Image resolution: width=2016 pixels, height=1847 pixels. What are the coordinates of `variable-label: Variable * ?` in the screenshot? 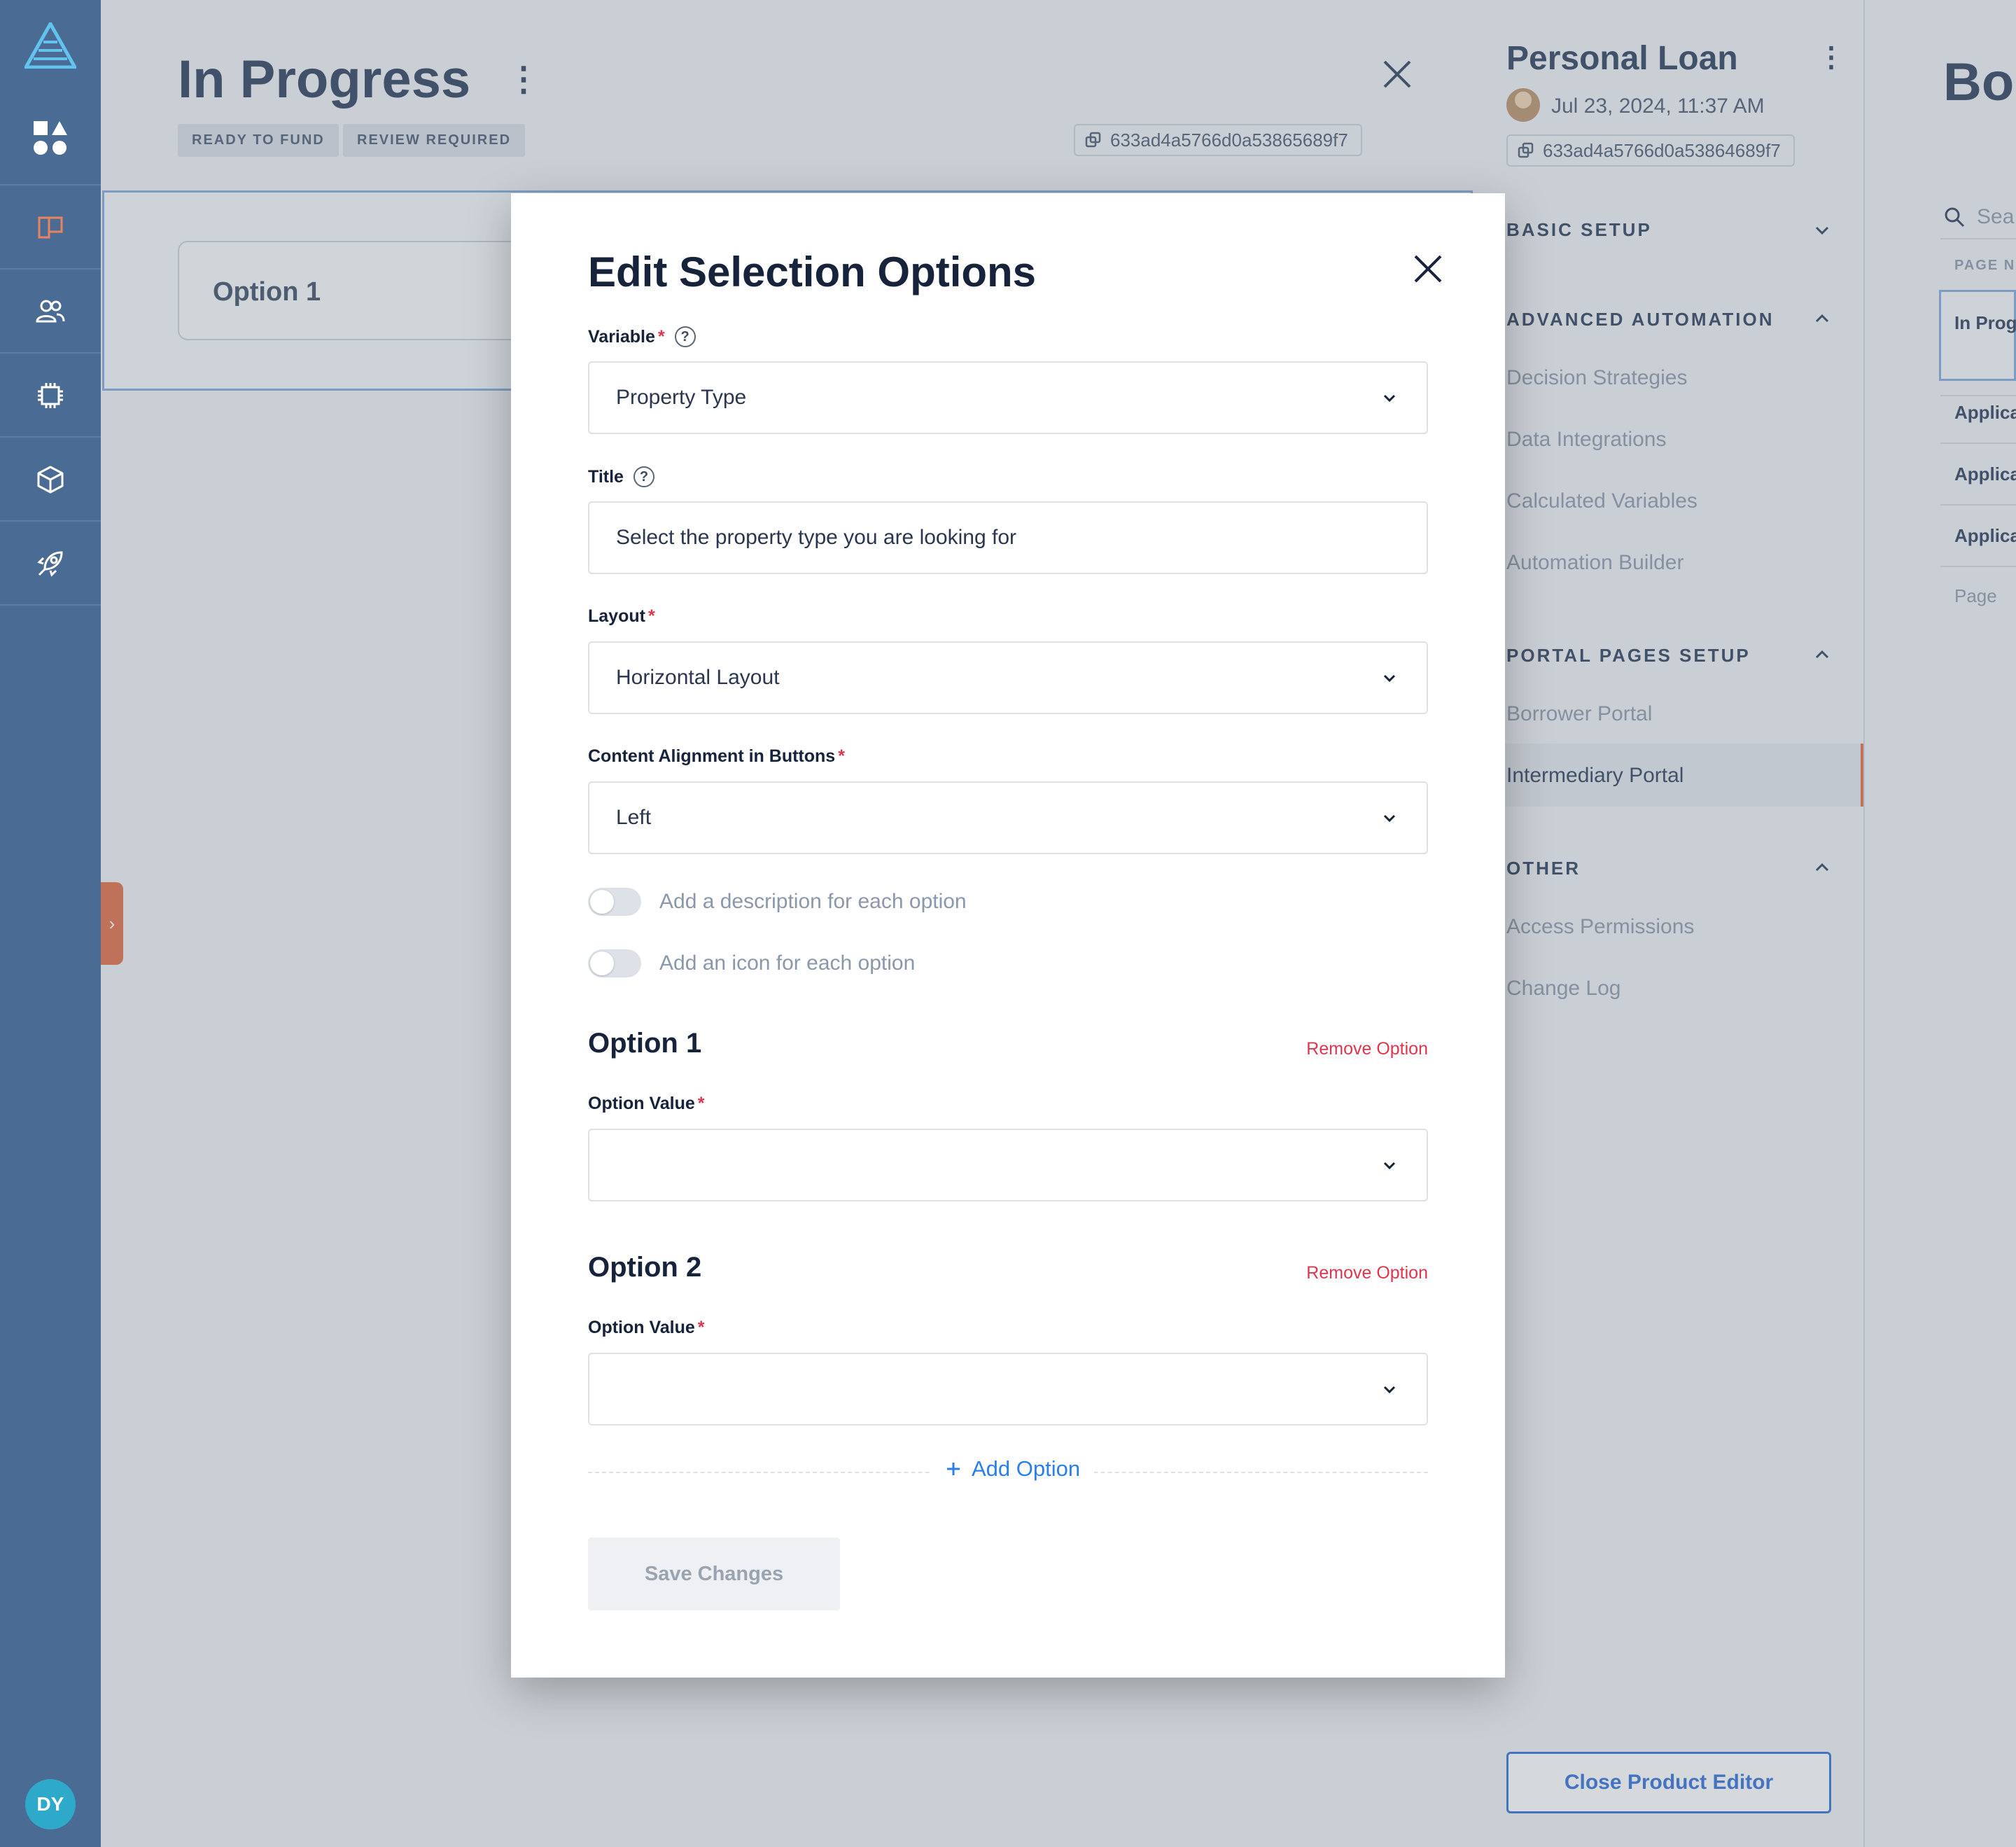 It's located at (642, 336).